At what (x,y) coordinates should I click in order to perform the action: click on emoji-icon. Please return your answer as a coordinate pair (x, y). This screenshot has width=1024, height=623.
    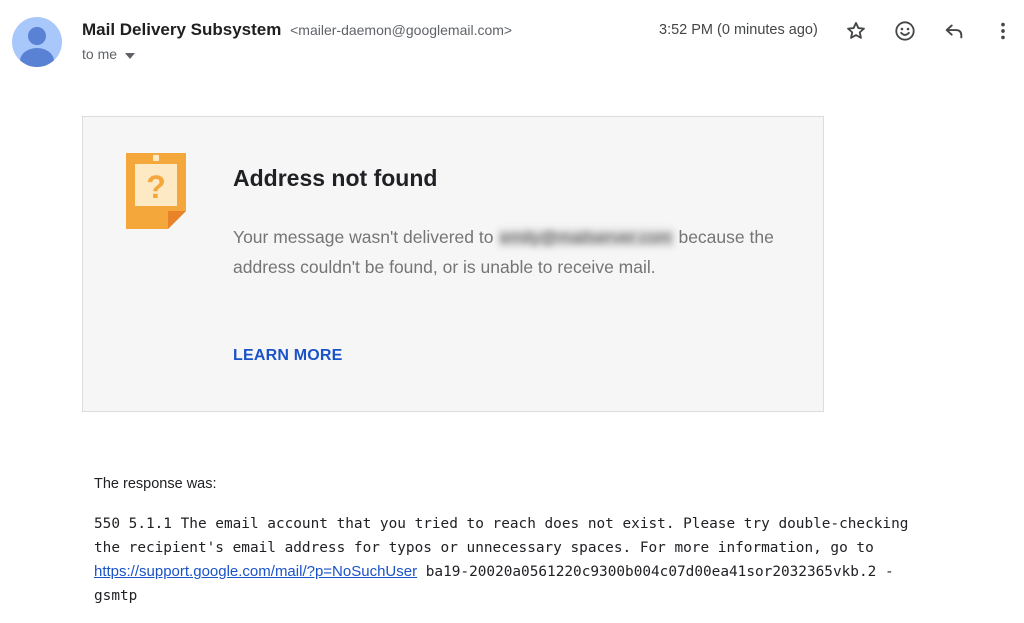
    Looking at the image, I should click on (905, 31).